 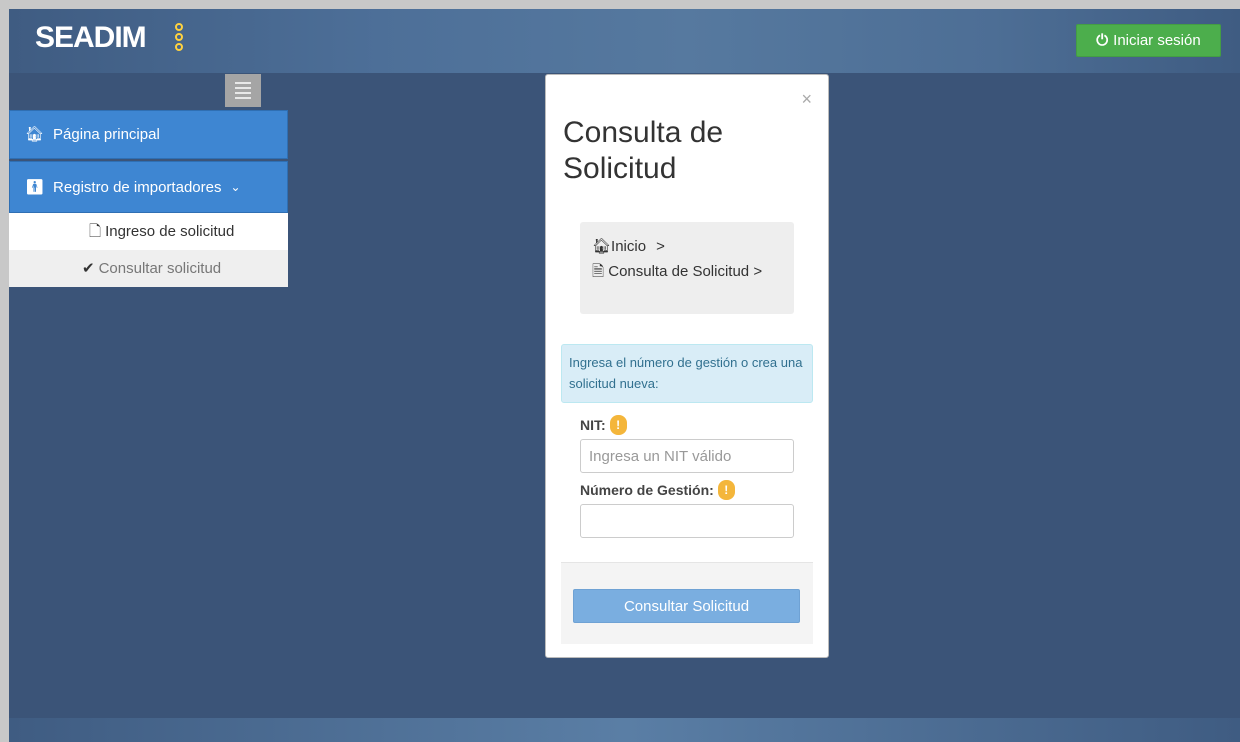 I want to click on sidebar-item-home: 🏠︎ Página principal, so click(x=148, y=134).